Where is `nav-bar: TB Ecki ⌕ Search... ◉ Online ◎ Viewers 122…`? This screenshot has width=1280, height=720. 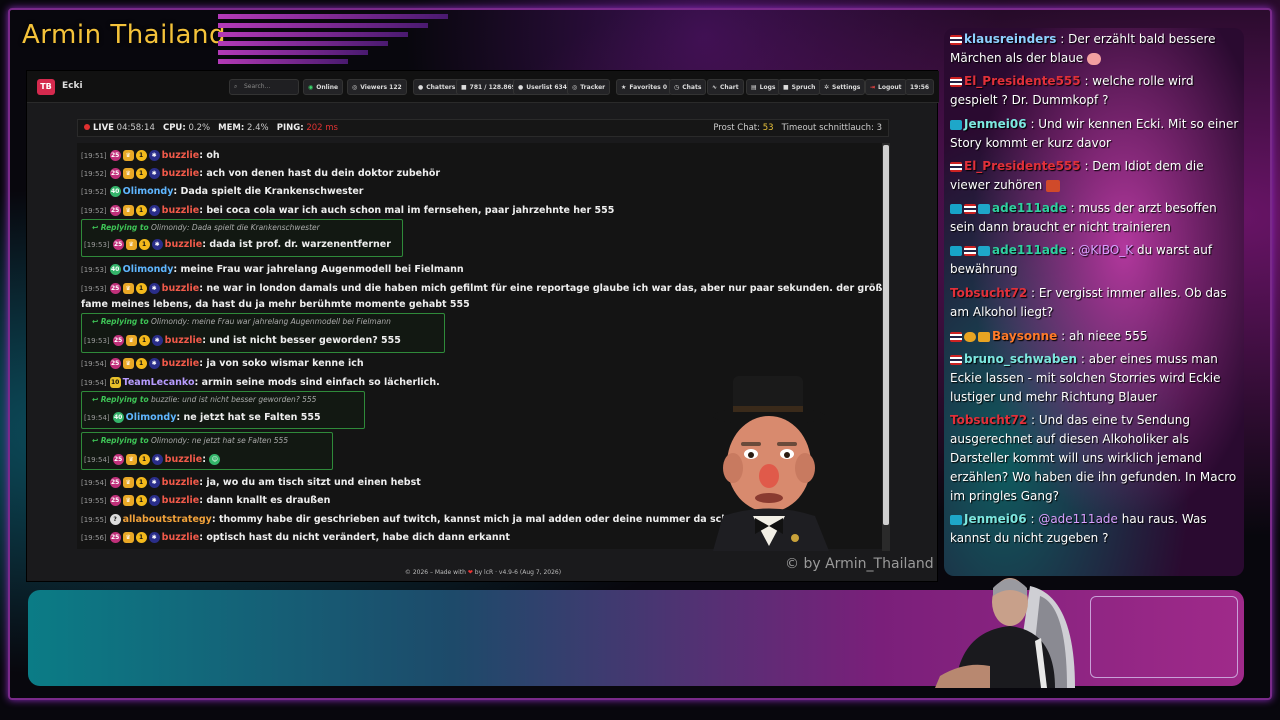 nav-bar: TB Ecki ⌕ Search... ◉ Online ◎ Viewers 122… is located at coordinates (483, 87).